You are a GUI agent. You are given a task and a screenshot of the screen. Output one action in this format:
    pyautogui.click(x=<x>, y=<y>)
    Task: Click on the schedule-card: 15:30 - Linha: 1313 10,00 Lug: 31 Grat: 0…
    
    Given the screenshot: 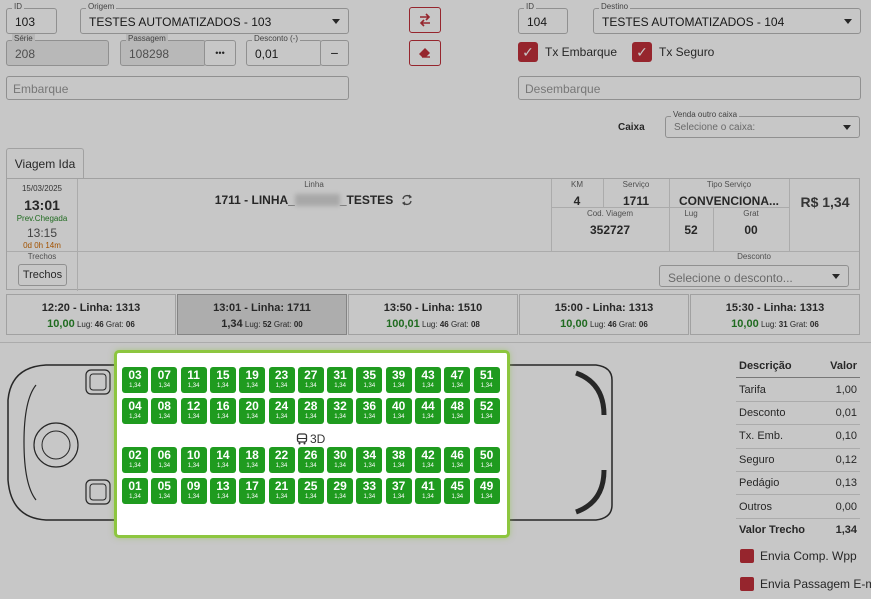 What is the action you would take?
    pyautogui.click(x=775, y=314)
    